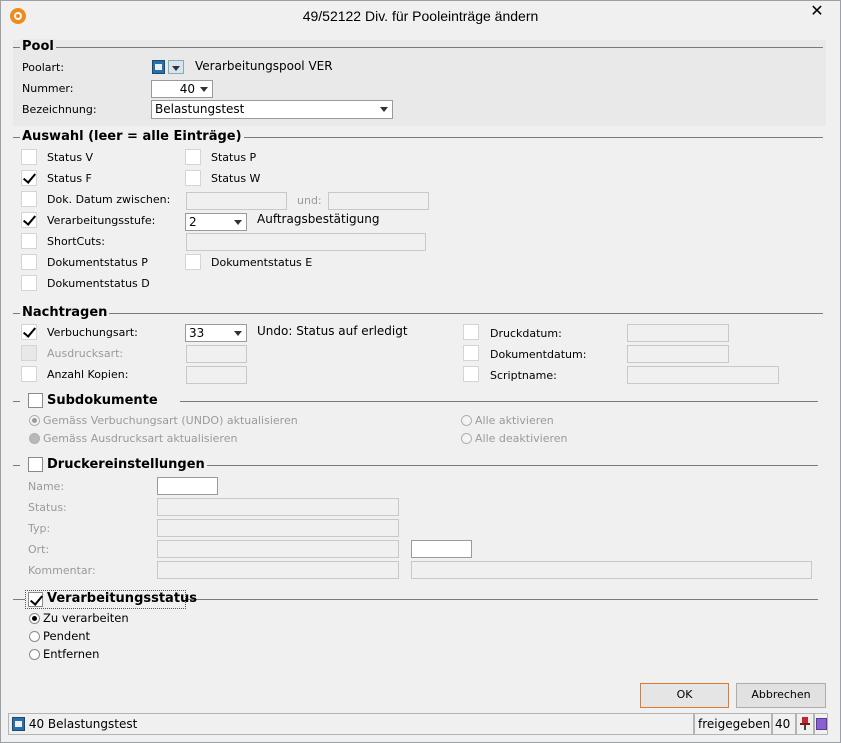  What do you see at coordinates (140, 438) in the screenshot?
I see `subdok-option-ausdrucksart-label: Gemäss Ausdrucksart aktualisieren` at bounding box center [140, 438].